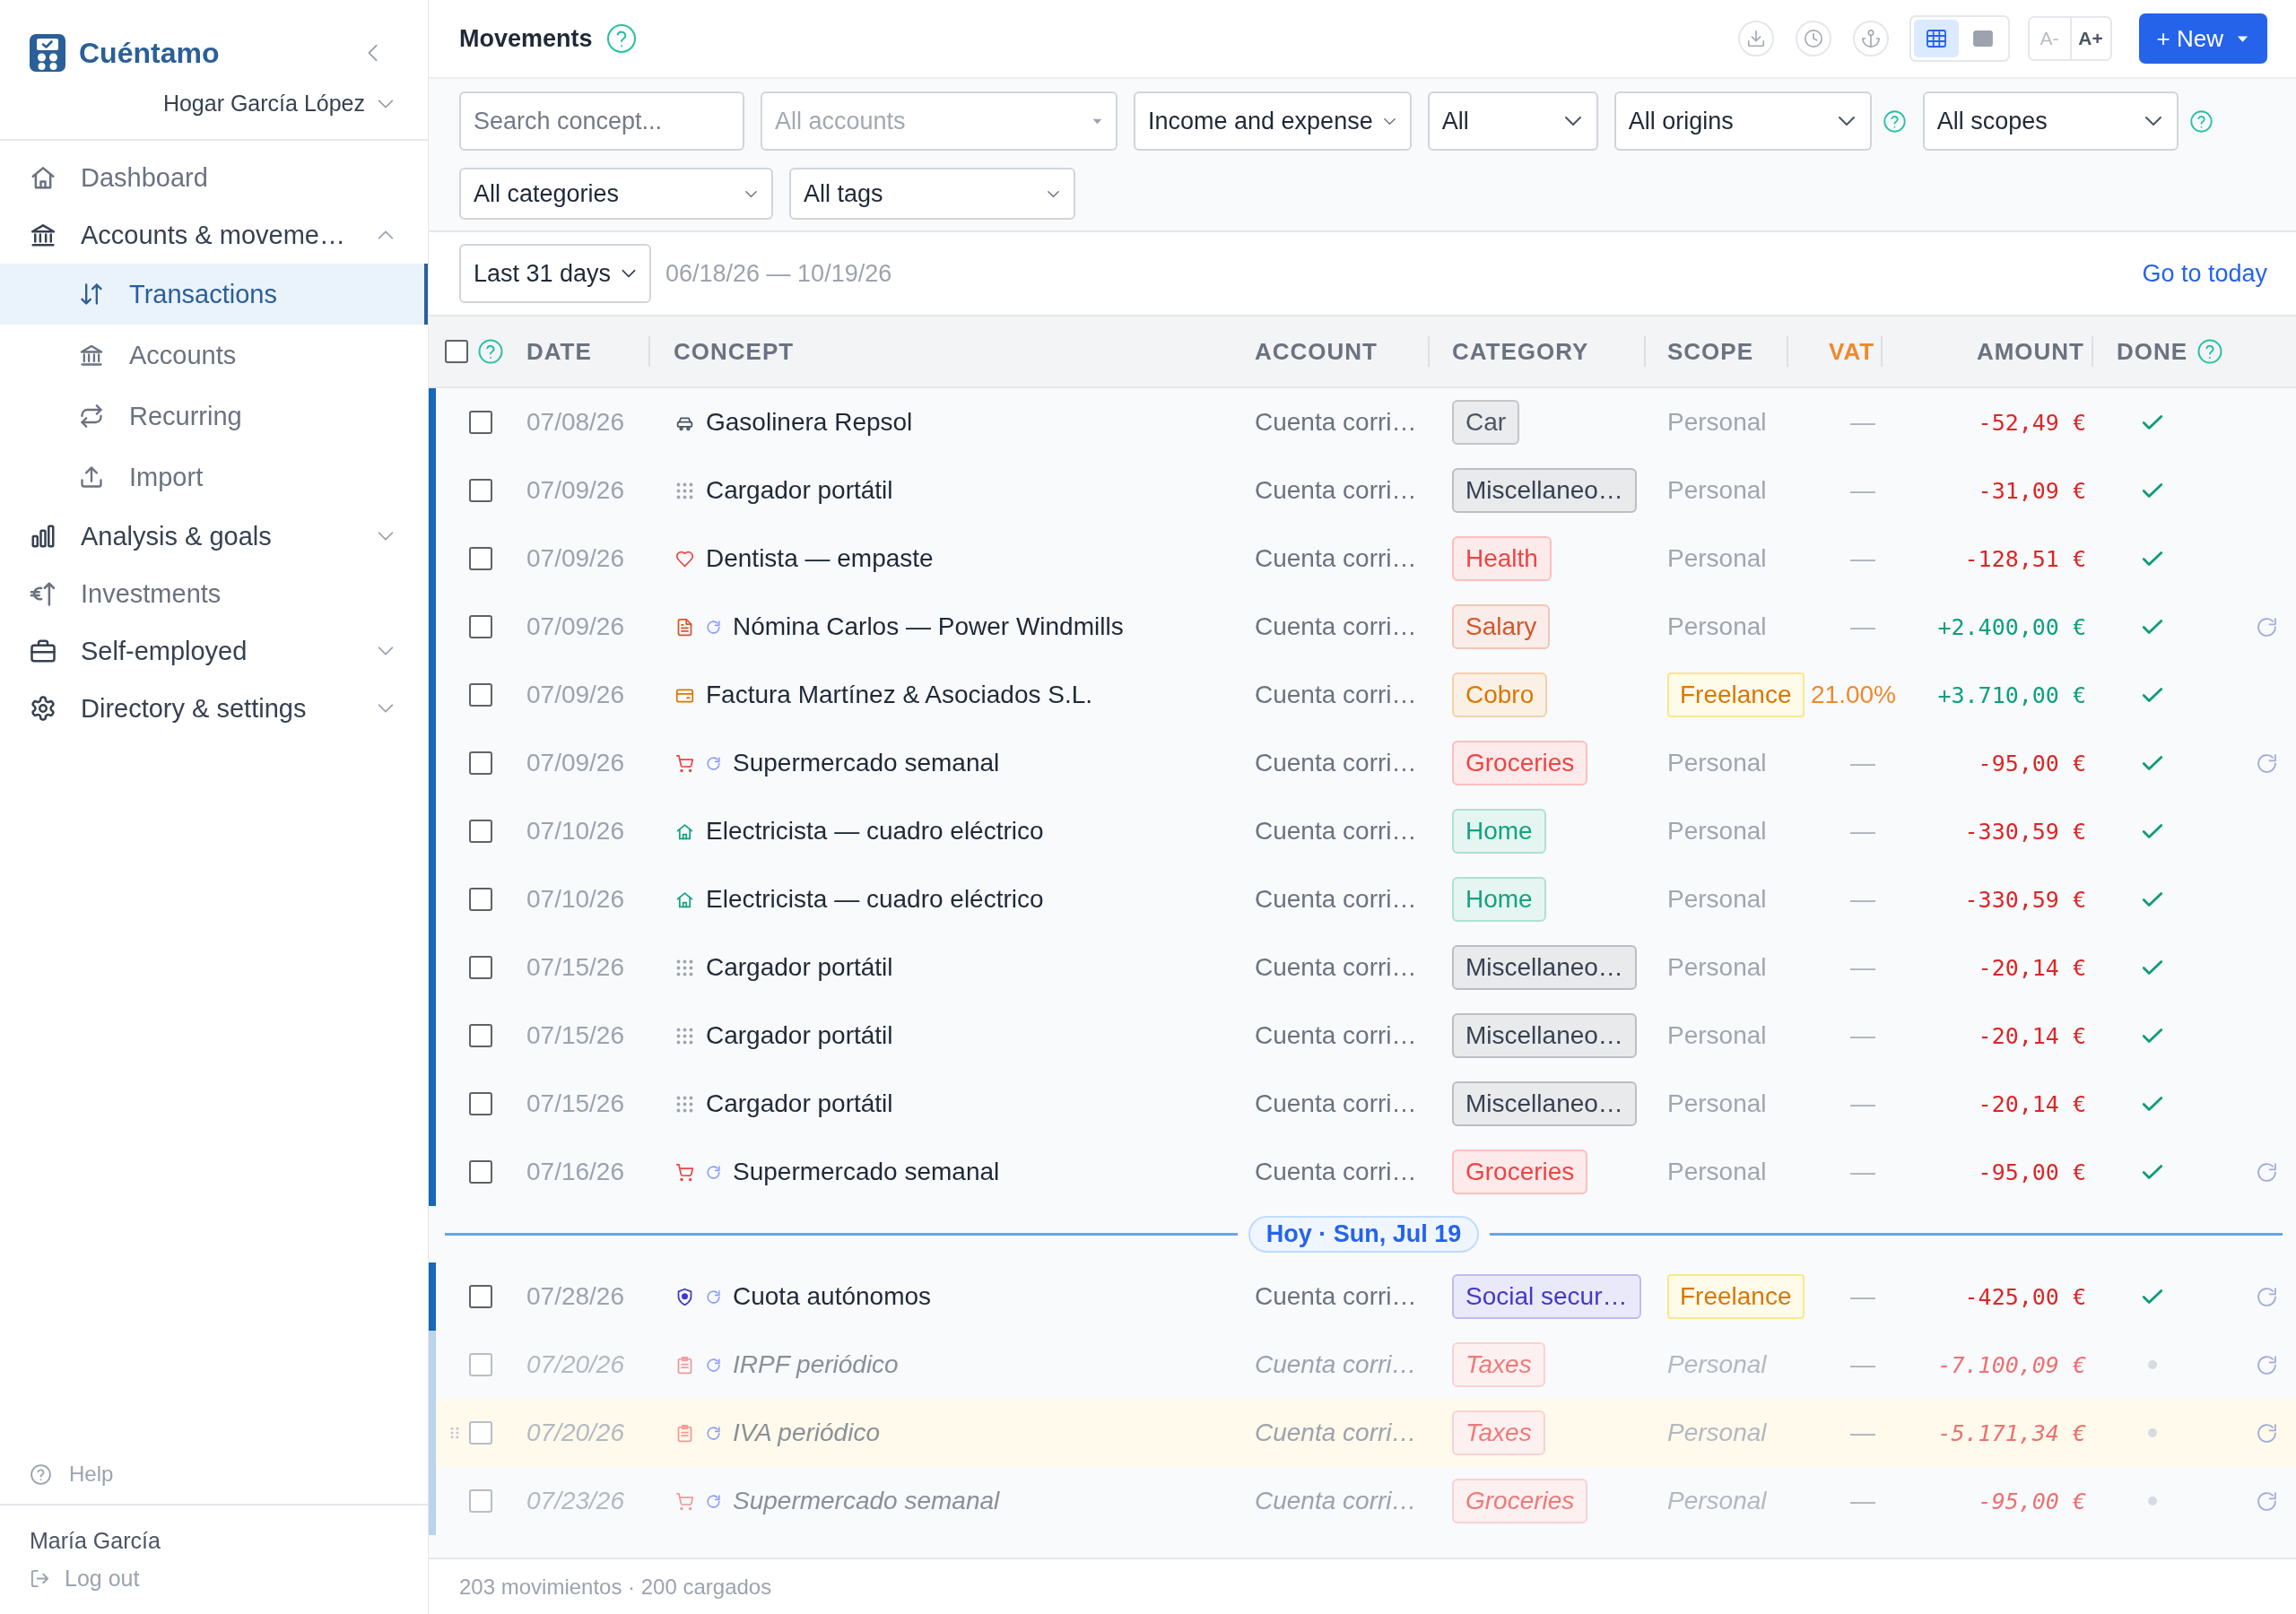 The height and width of the screenshot is (1614, 2296). I want to click on column-header: ACCOUNT, so click(1316, 351).